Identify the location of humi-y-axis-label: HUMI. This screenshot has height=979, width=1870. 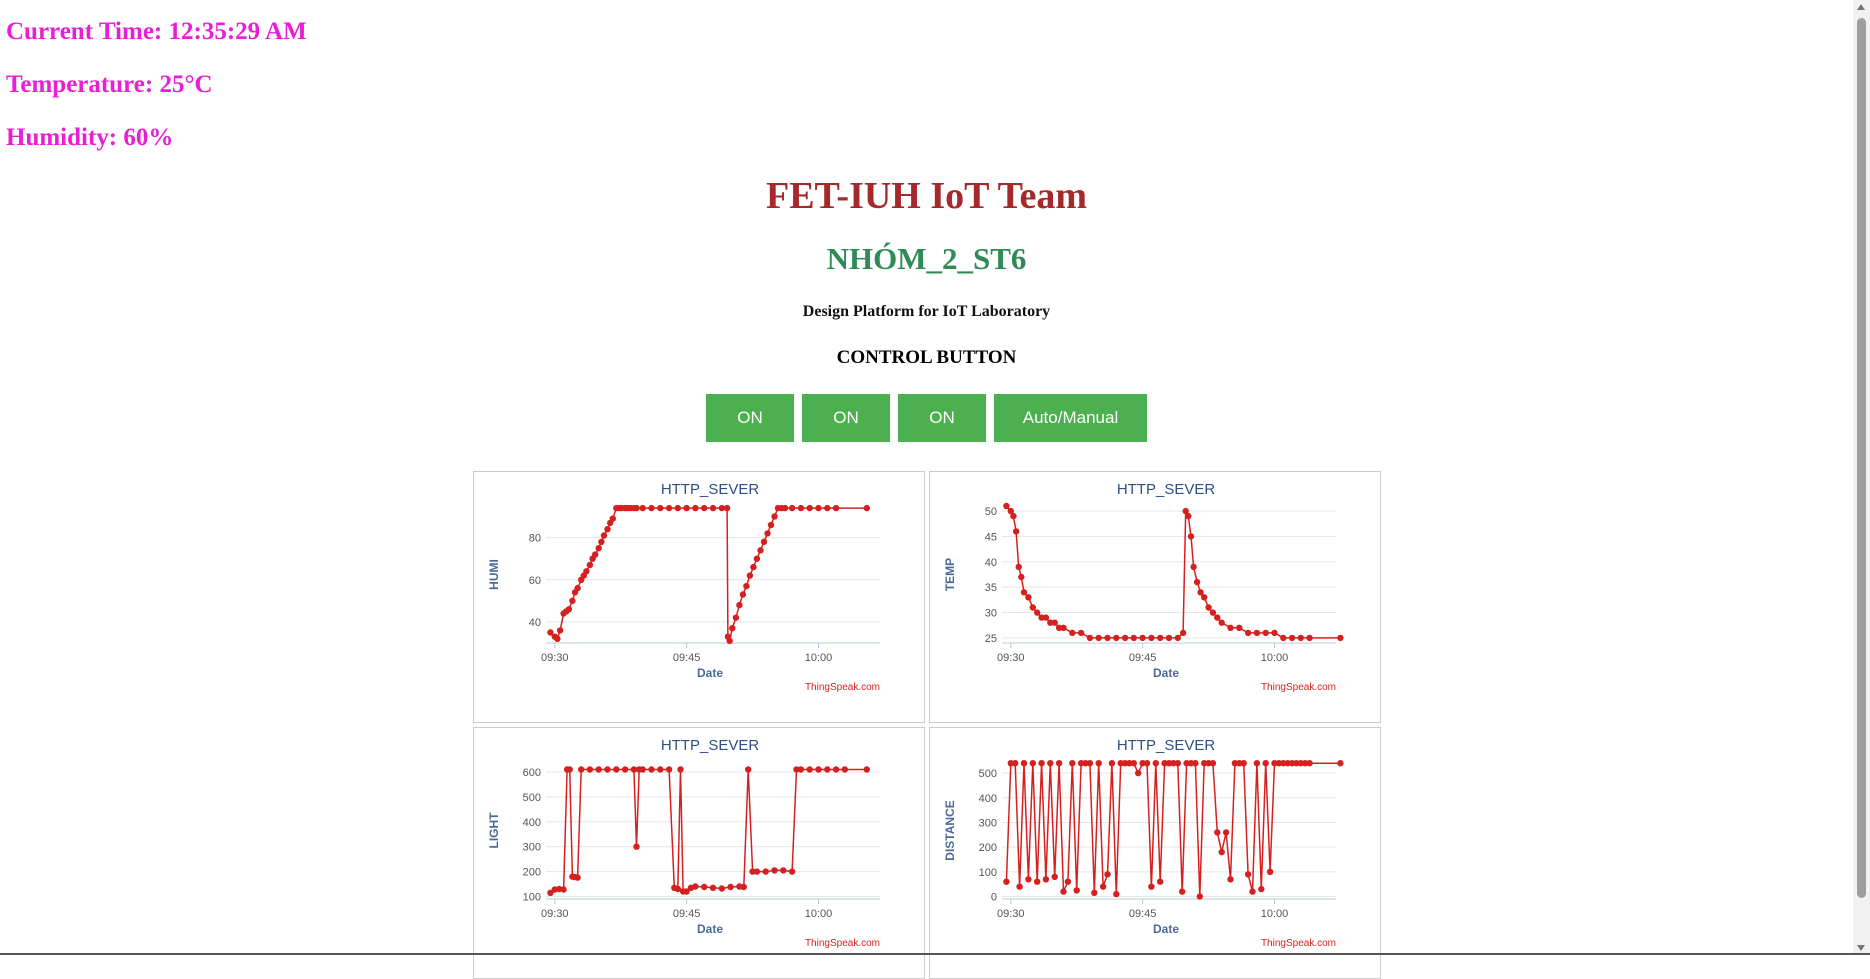
(494, 574).